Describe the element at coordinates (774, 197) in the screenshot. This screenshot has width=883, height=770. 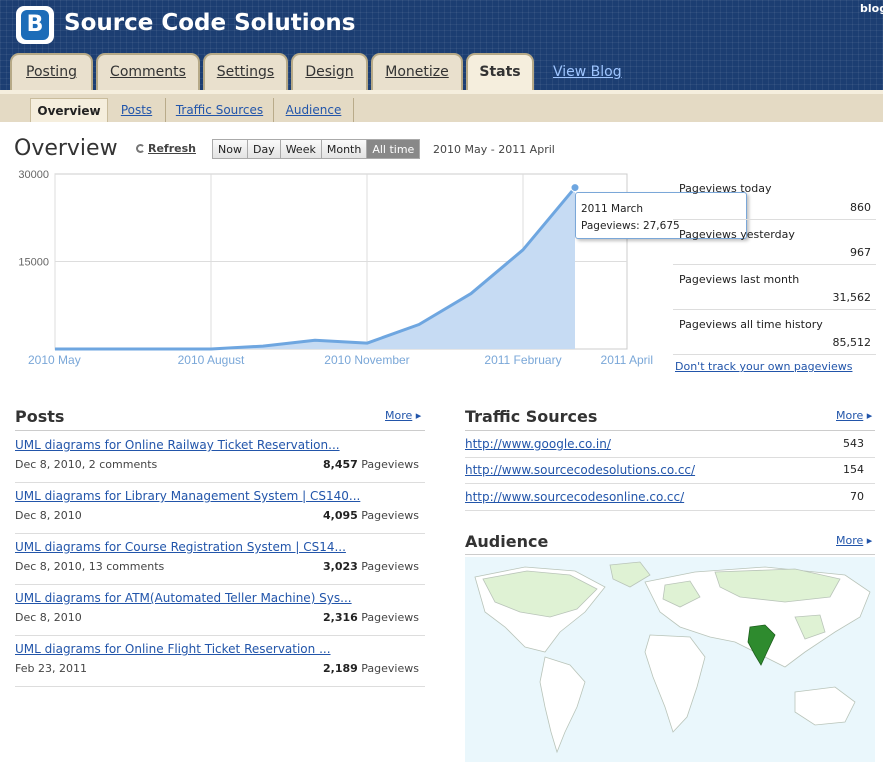
I see `stat-today: Pageviews today 860` at that location.